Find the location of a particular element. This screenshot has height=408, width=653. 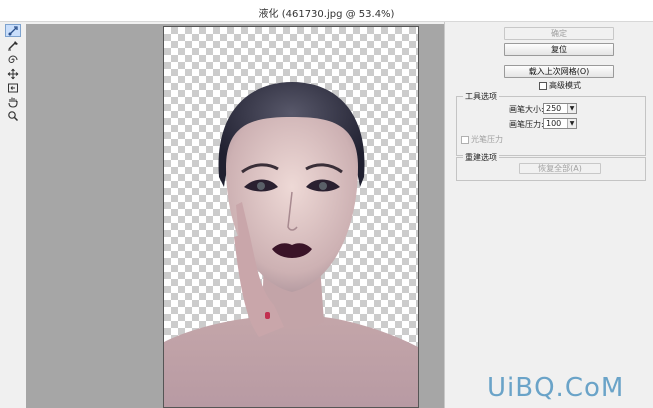

watermark-logo: UiBQ.CoM is located at coordinates (556, 388).